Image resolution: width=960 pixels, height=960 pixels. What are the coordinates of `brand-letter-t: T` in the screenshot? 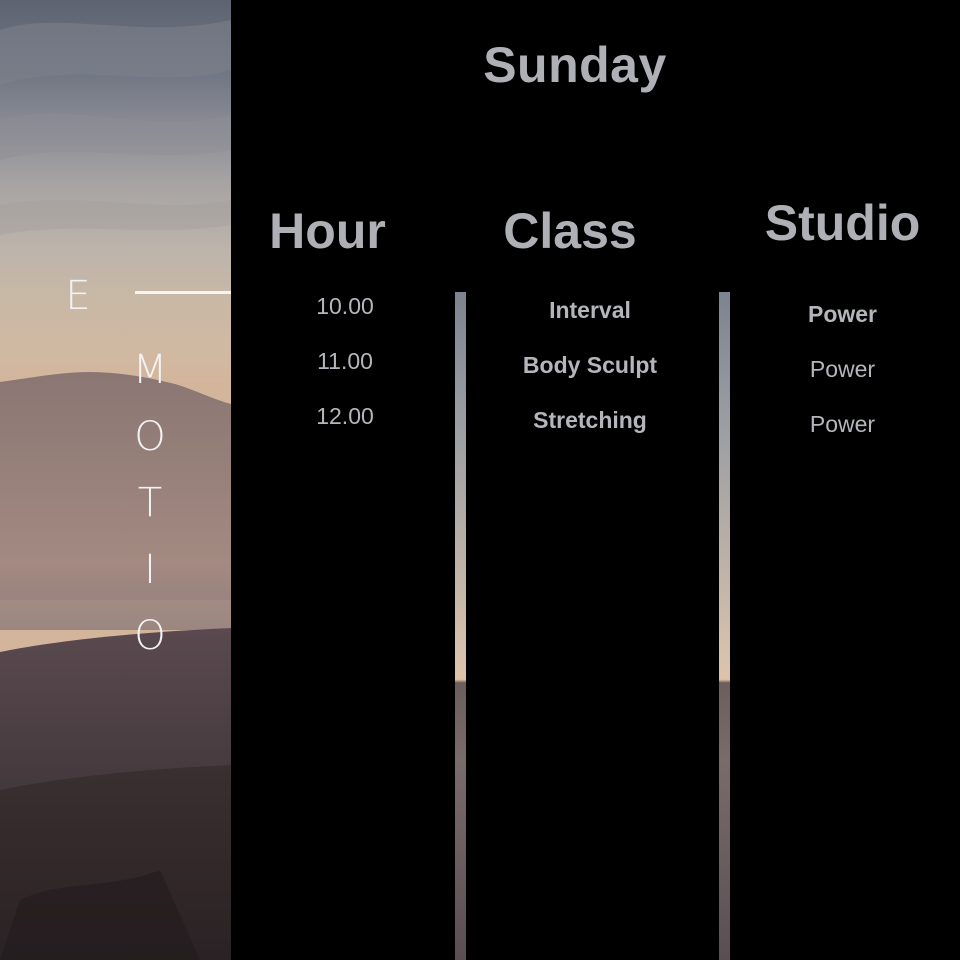 It's located at (150, 503).